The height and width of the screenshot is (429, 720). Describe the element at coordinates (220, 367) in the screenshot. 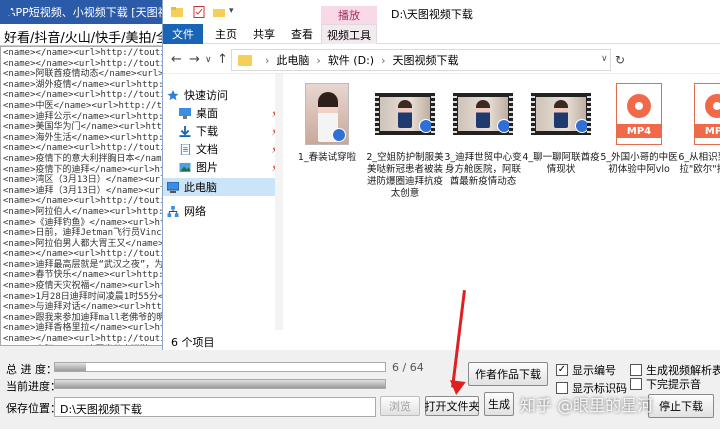

I see `total-progress-bar` at that location.